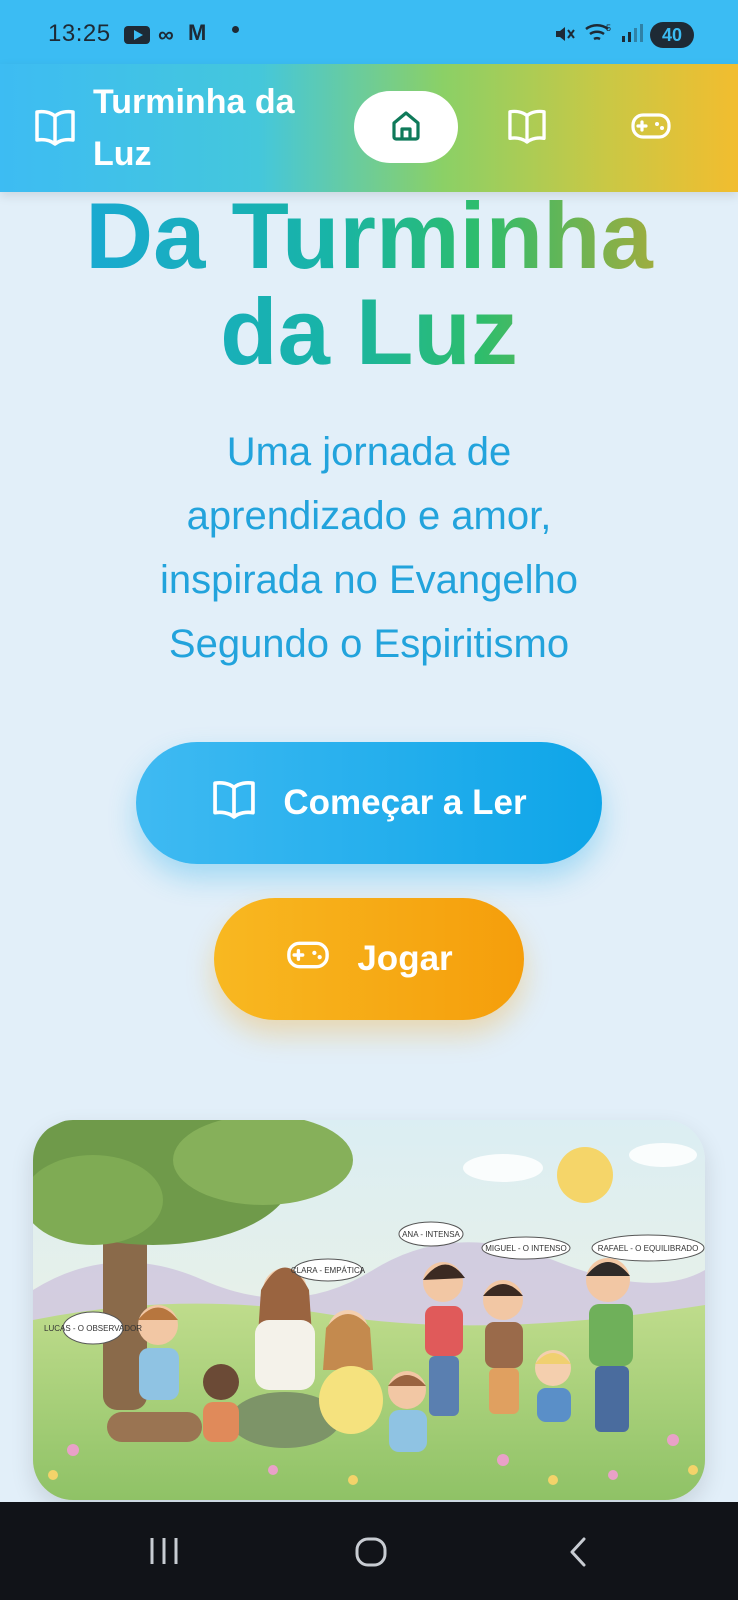  I want to click on bubble-ana: ANA - INTENSA, so click(431, 1234).